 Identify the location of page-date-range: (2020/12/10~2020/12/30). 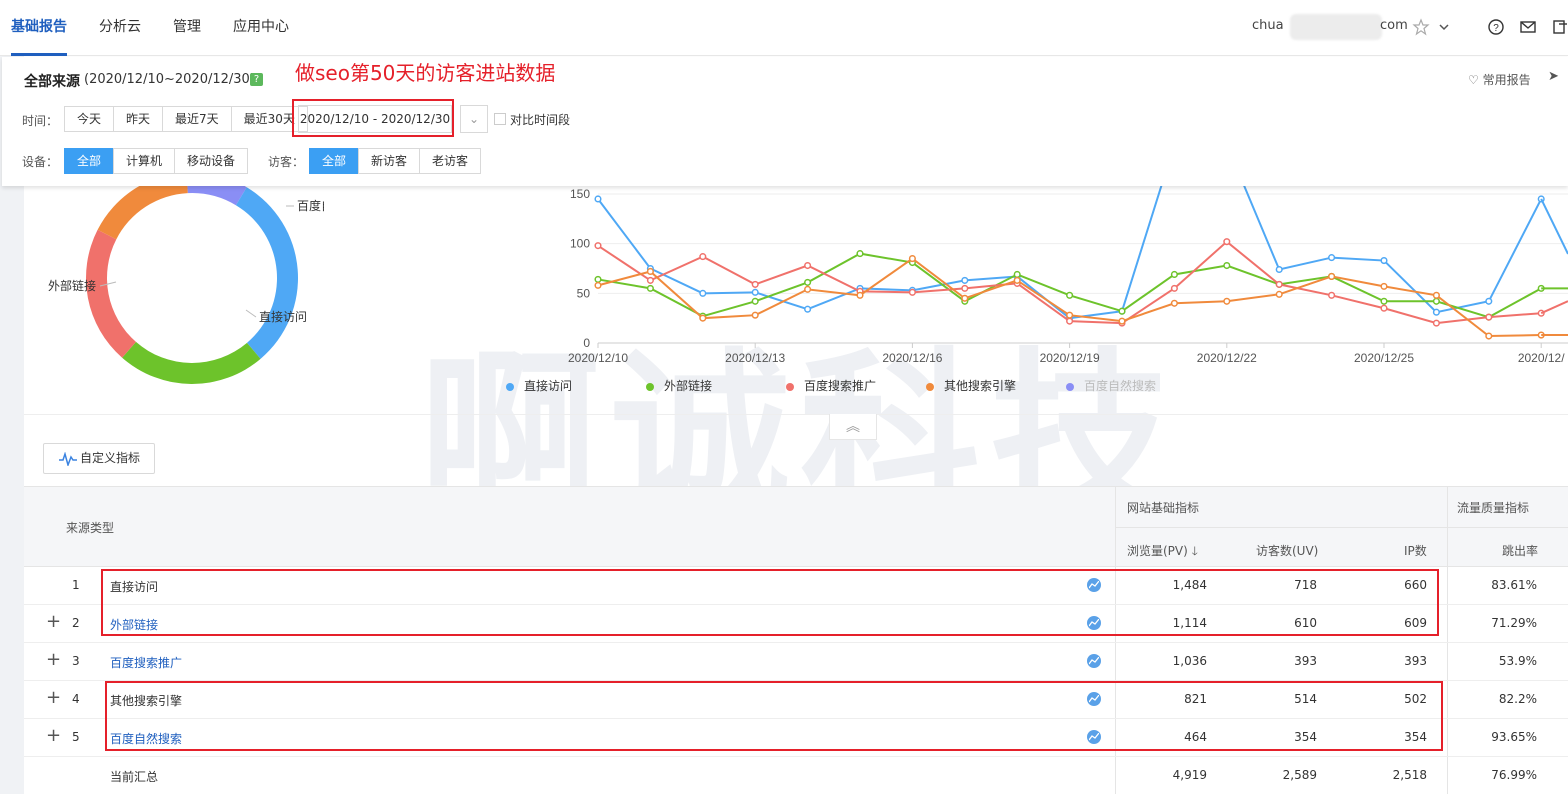
(169, 79).